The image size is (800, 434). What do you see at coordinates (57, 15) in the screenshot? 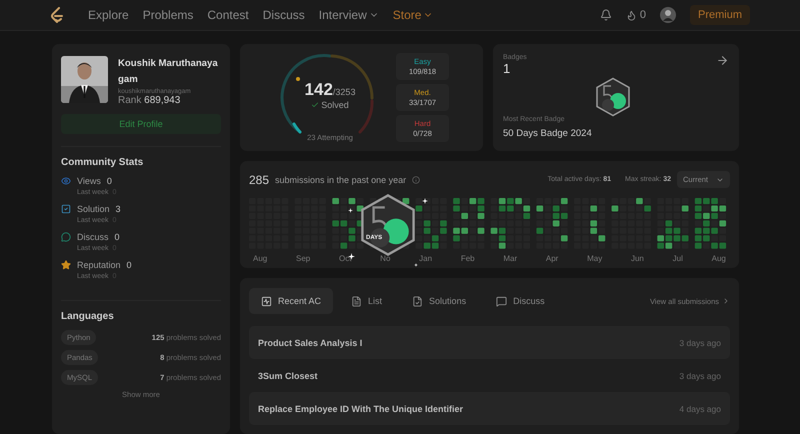
I see `logo-icon` at bounding box center [57, 15].